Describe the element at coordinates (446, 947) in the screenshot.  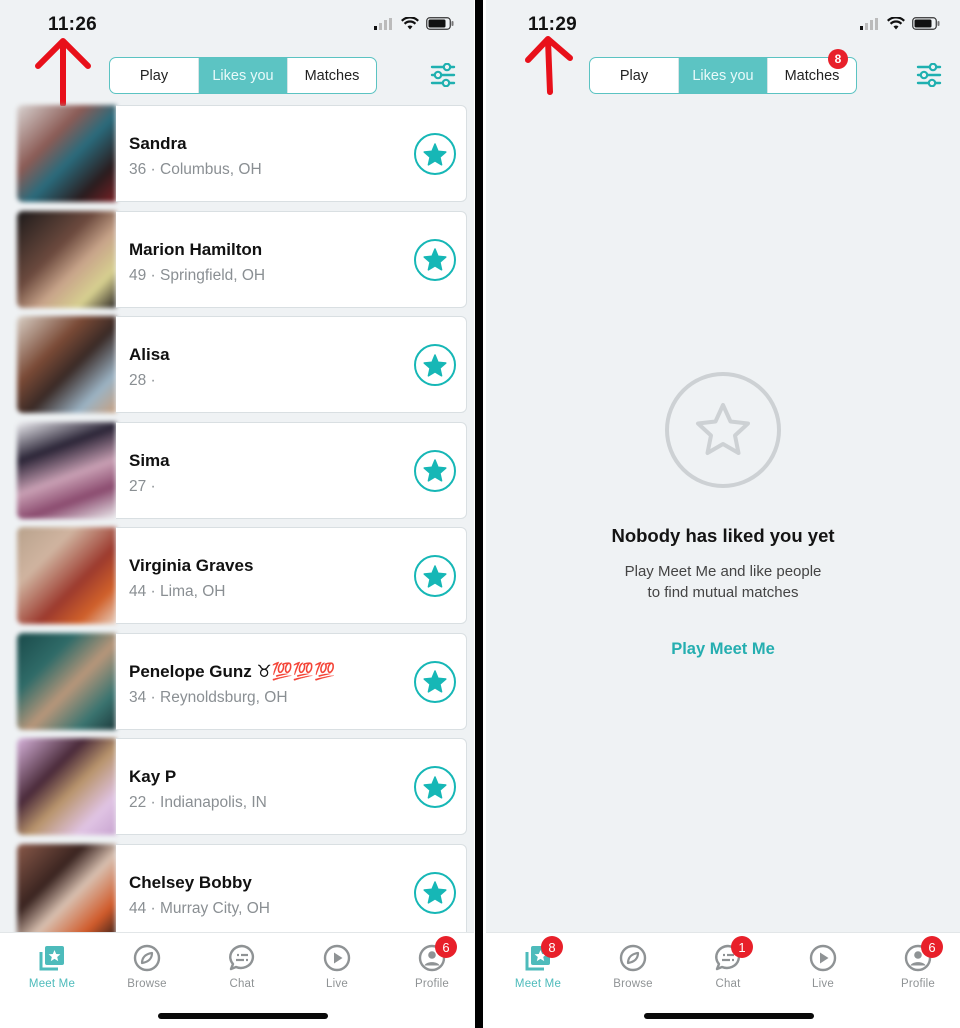
I see `nav-badge: 6` at that location.